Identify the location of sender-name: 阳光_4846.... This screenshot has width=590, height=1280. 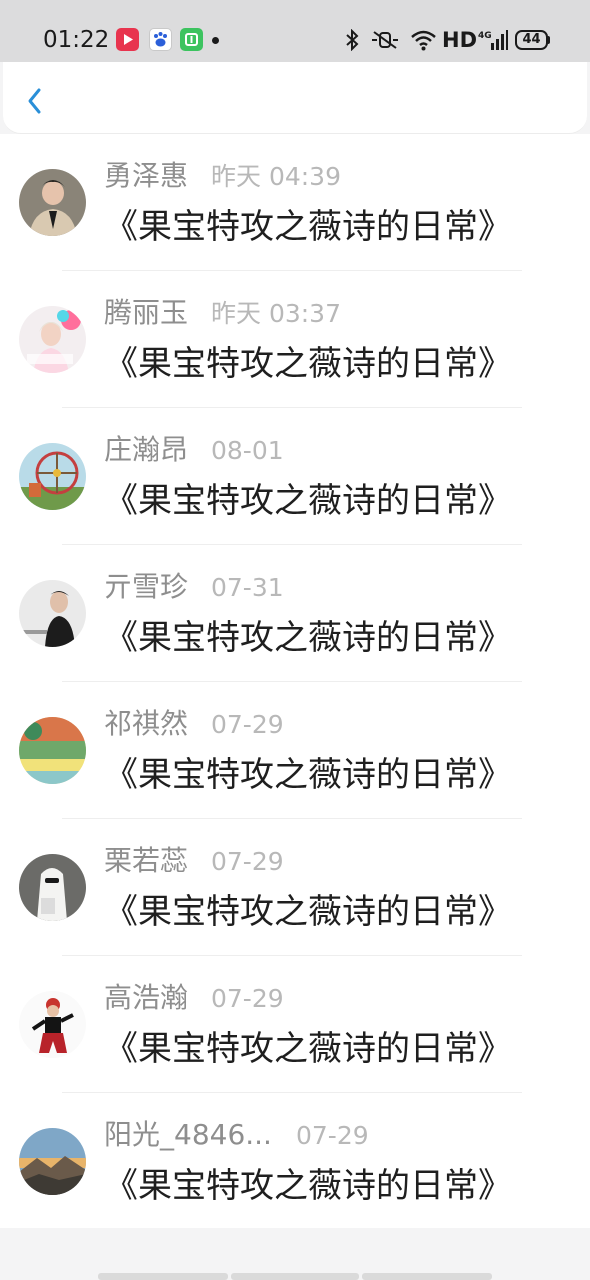
(188, 1134).